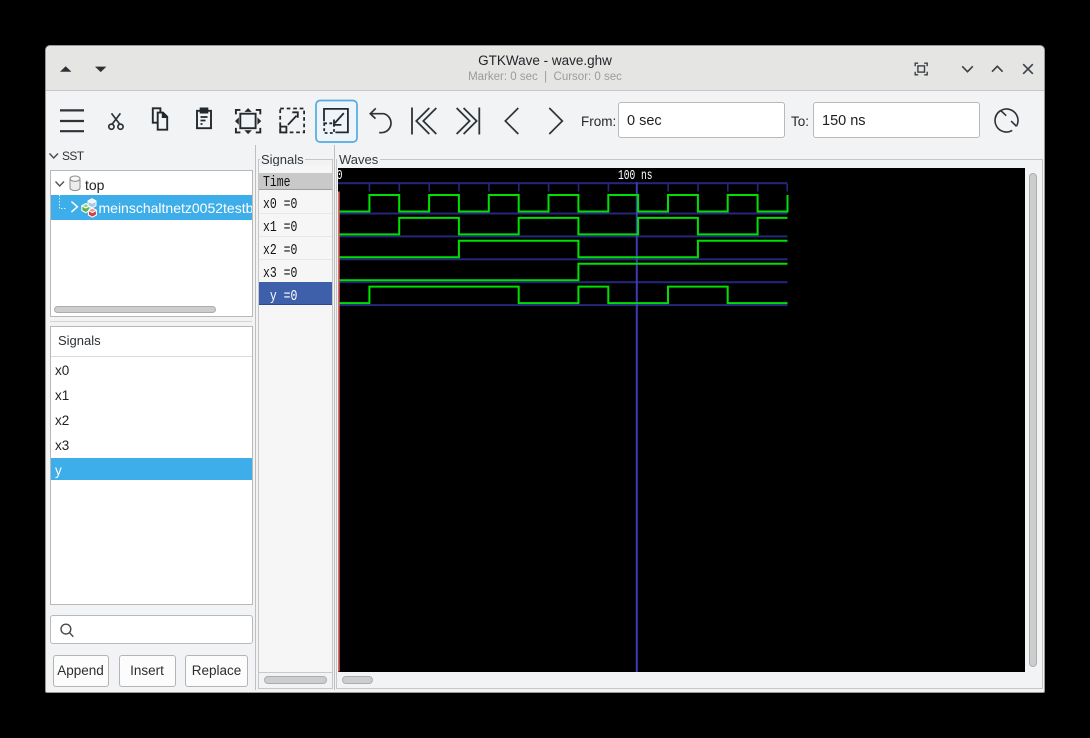 Image resolution: width=1090 pixels, height=738 pixels. I want to click on svg-text: 100 ns, so click(635, 176).